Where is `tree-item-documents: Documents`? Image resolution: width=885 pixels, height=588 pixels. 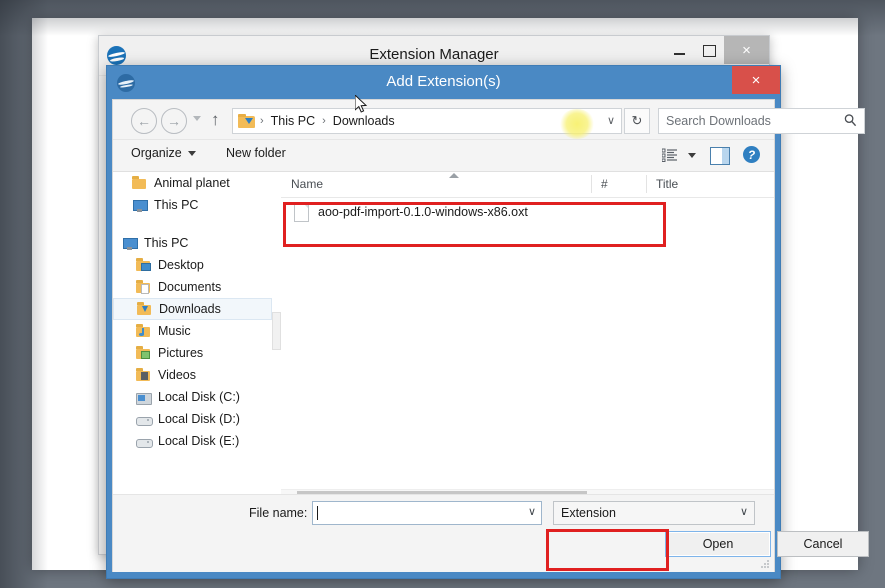 tree-item-documents: Documents is located at coordinates (192, 287).